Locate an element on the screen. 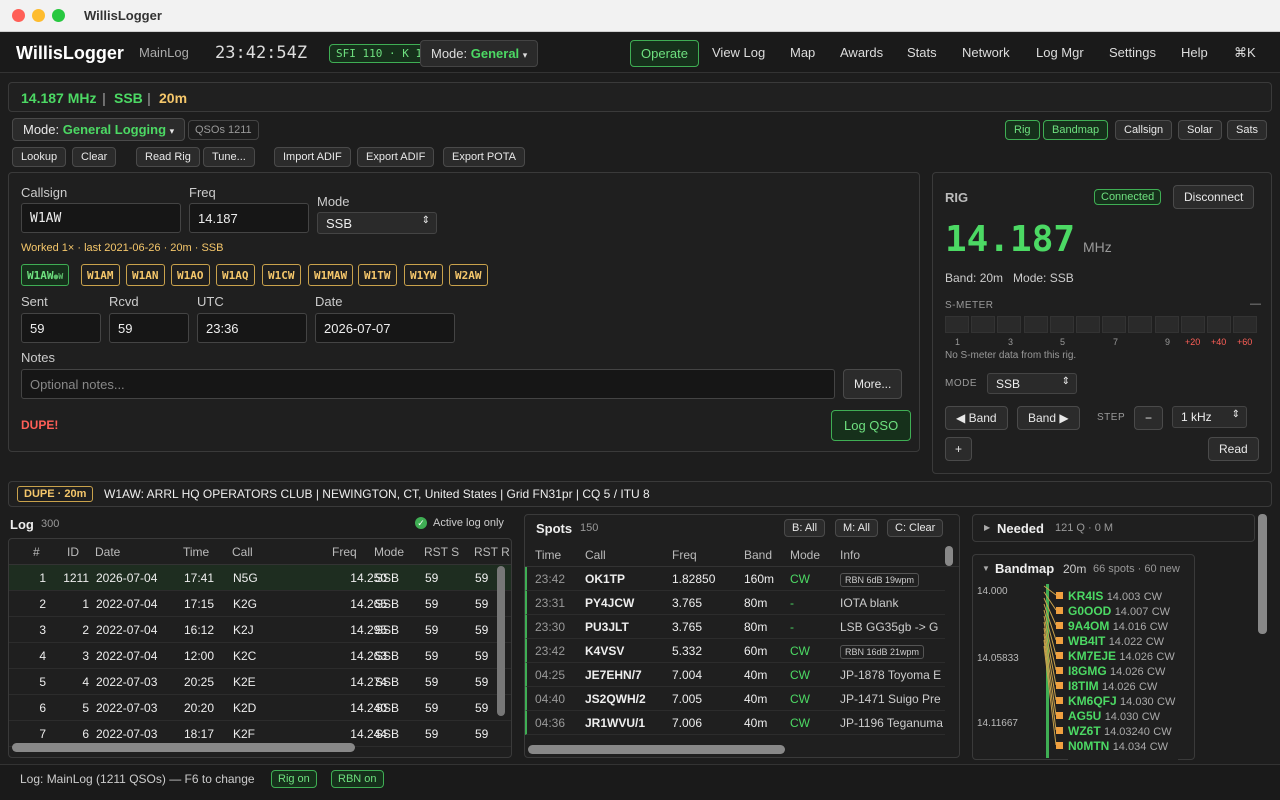 The width and height of the screenshot is (1280, 800). toggle-callsign-panel: Callsign is located at coordinates (1144, 130).